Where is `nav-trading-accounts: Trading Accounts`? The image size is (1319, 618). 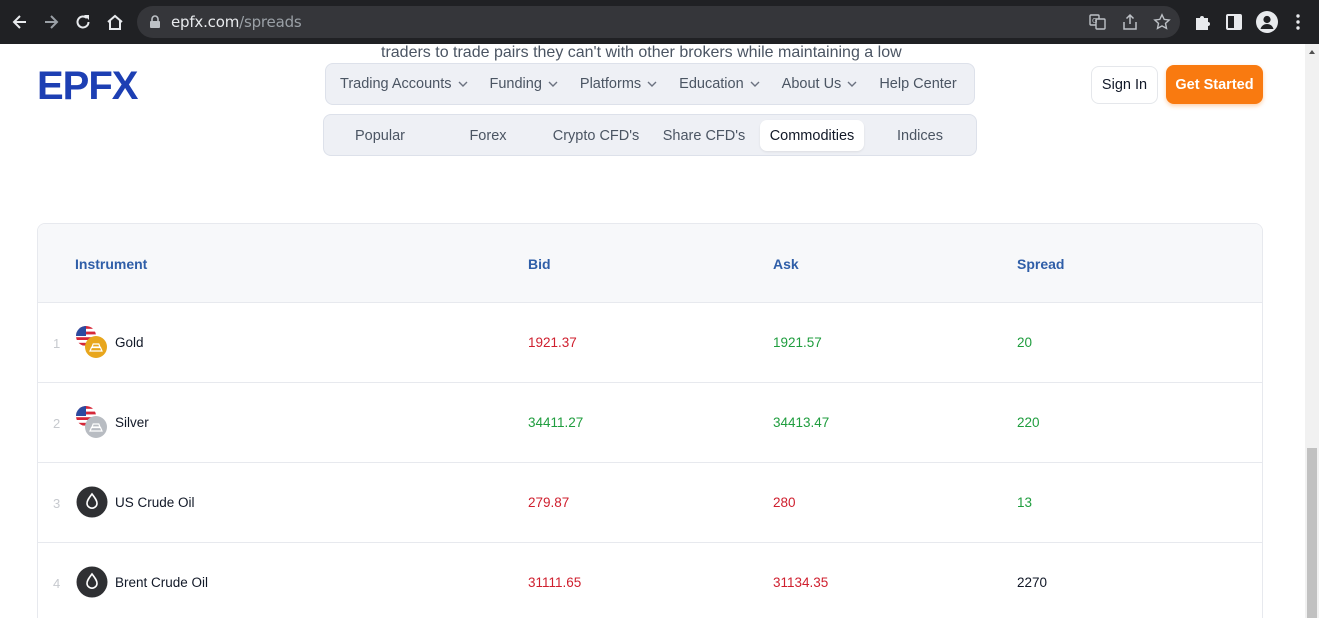 nav-trading-accounts: Trading Accounts is located at coordinates (404, 84).